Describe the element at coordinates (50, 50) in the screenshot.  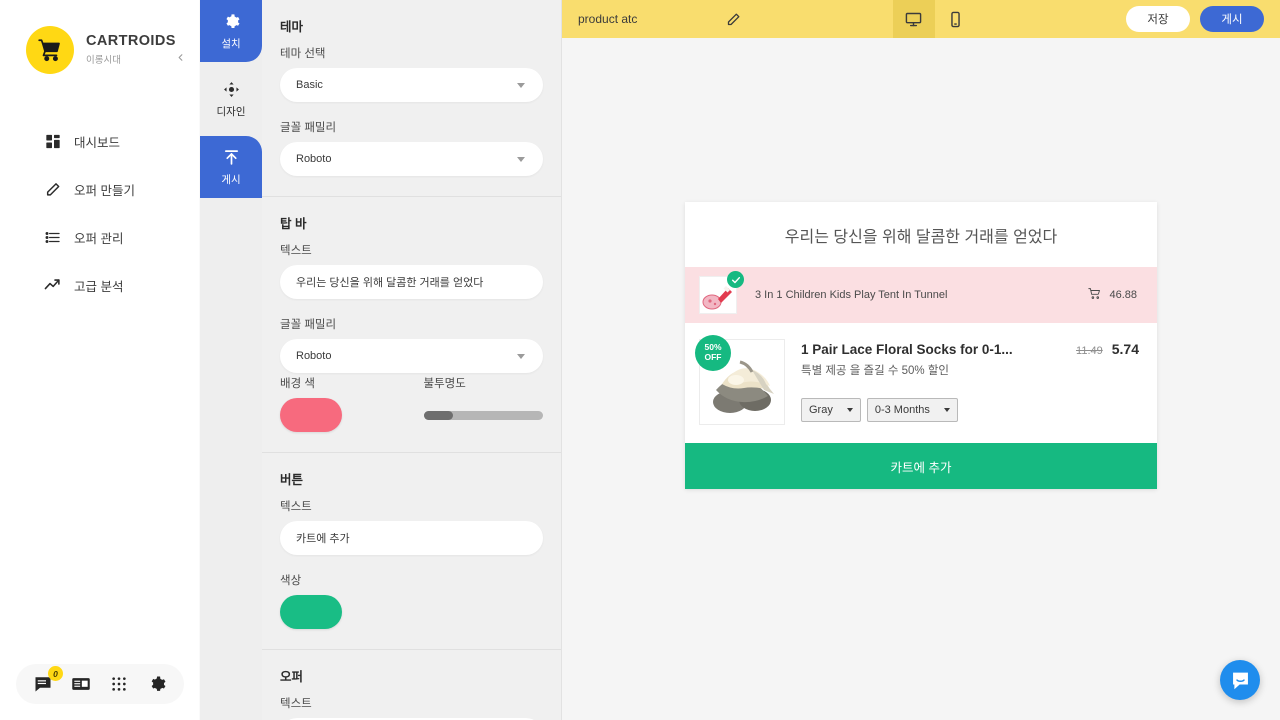
I see `shopping-cart-icon` at that location.